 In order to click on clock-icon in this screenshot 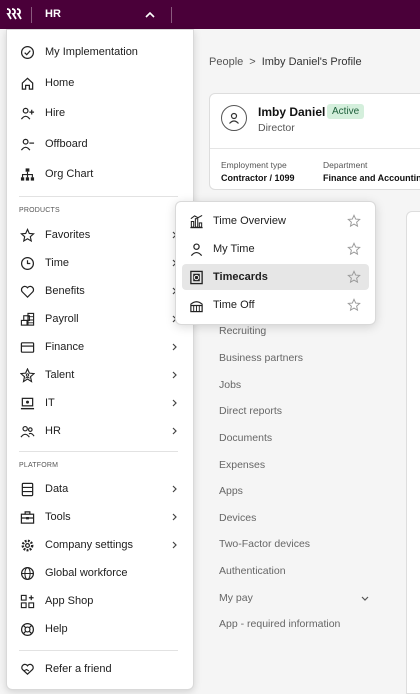, I will do `click(27, 263)`.